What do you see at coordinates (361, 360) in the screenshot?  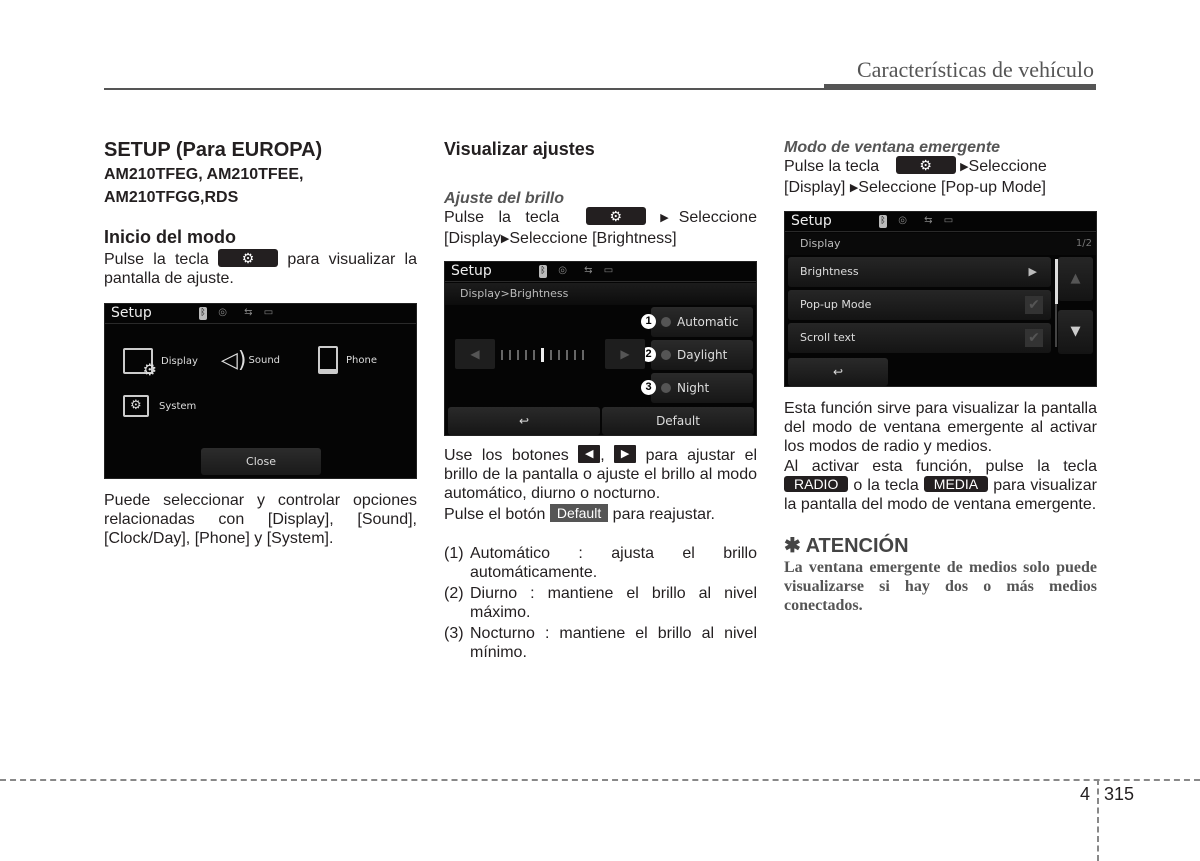 I see `menu-phone-label: Phone` at bounding box center [361, 360].